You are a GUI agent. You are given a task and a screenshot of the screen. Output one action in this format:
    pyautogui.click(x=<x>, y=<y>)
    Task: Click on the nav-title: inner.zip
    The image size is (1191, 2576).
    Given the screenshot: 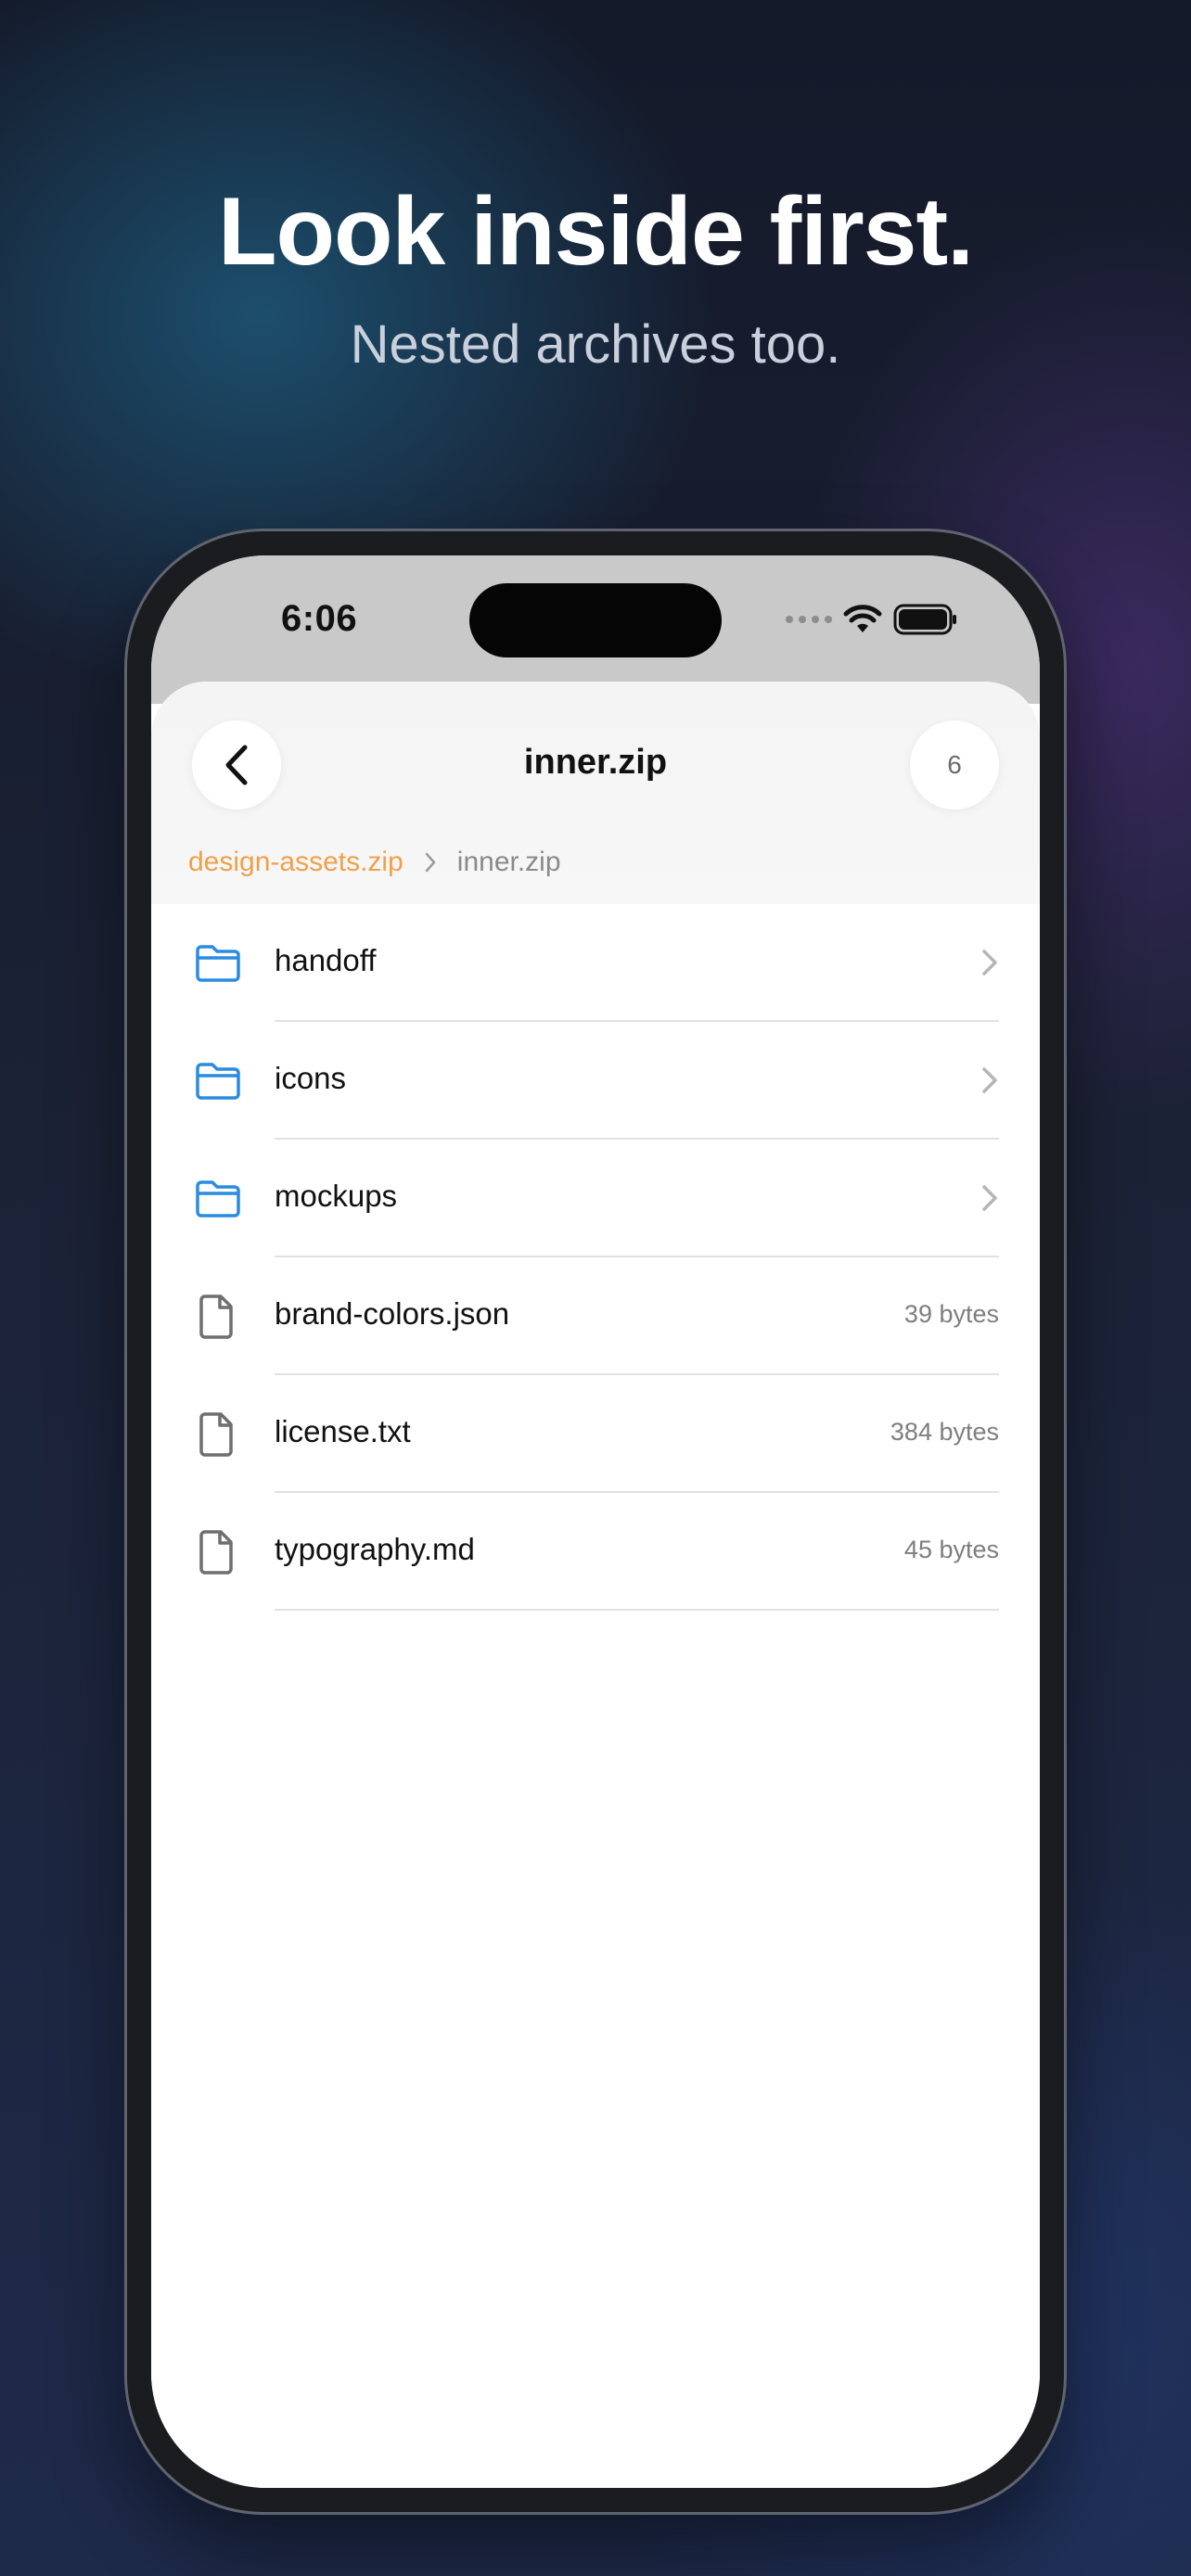 What is the action you would take?
    pyautogui.click(x=595, y=762)
    